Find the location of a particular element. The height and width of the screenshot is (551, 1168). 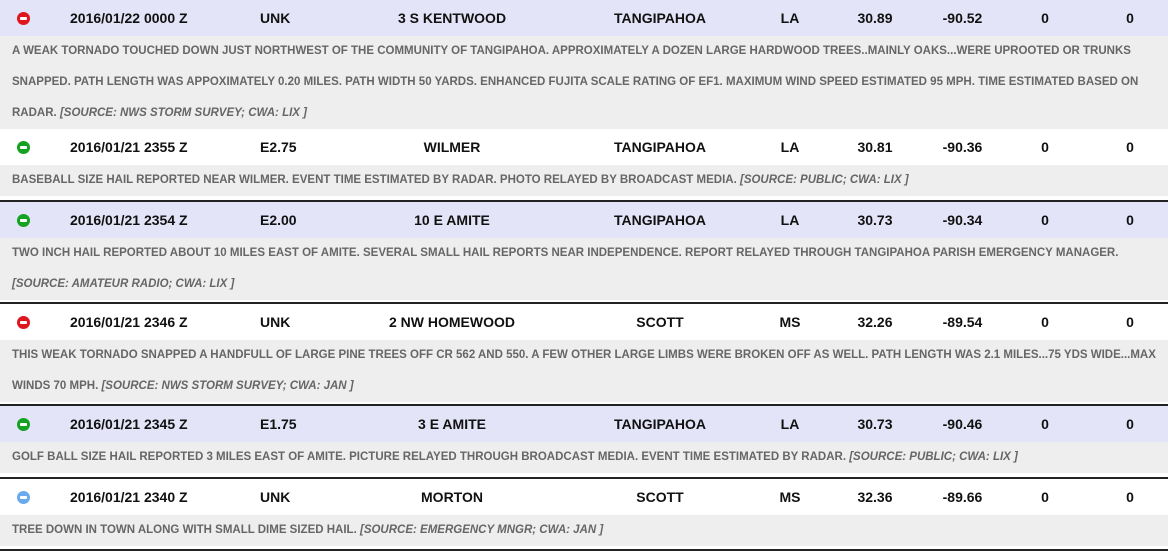

report-time: 2016/01/21 2340 Z is located at coordinates (129, 497).